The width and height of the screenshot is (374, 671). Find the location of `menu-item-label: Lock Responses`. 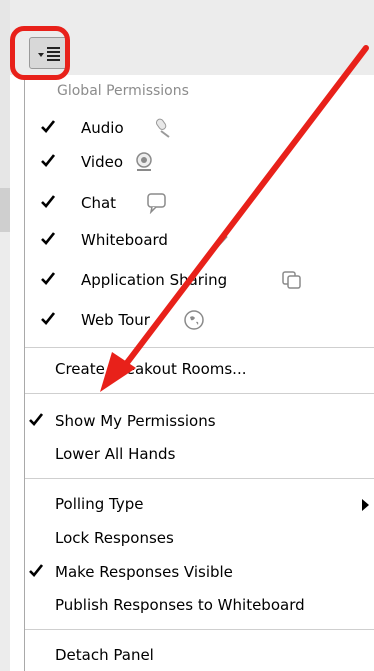

menu-item-label: Lock Responses is located at coordinates (114, 538).